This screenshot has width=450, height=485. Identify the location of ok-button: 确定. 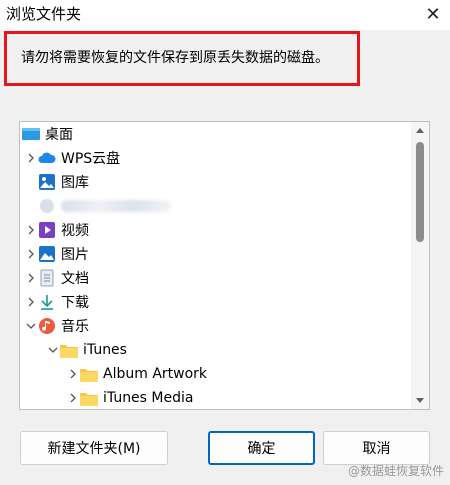
(261, 448).